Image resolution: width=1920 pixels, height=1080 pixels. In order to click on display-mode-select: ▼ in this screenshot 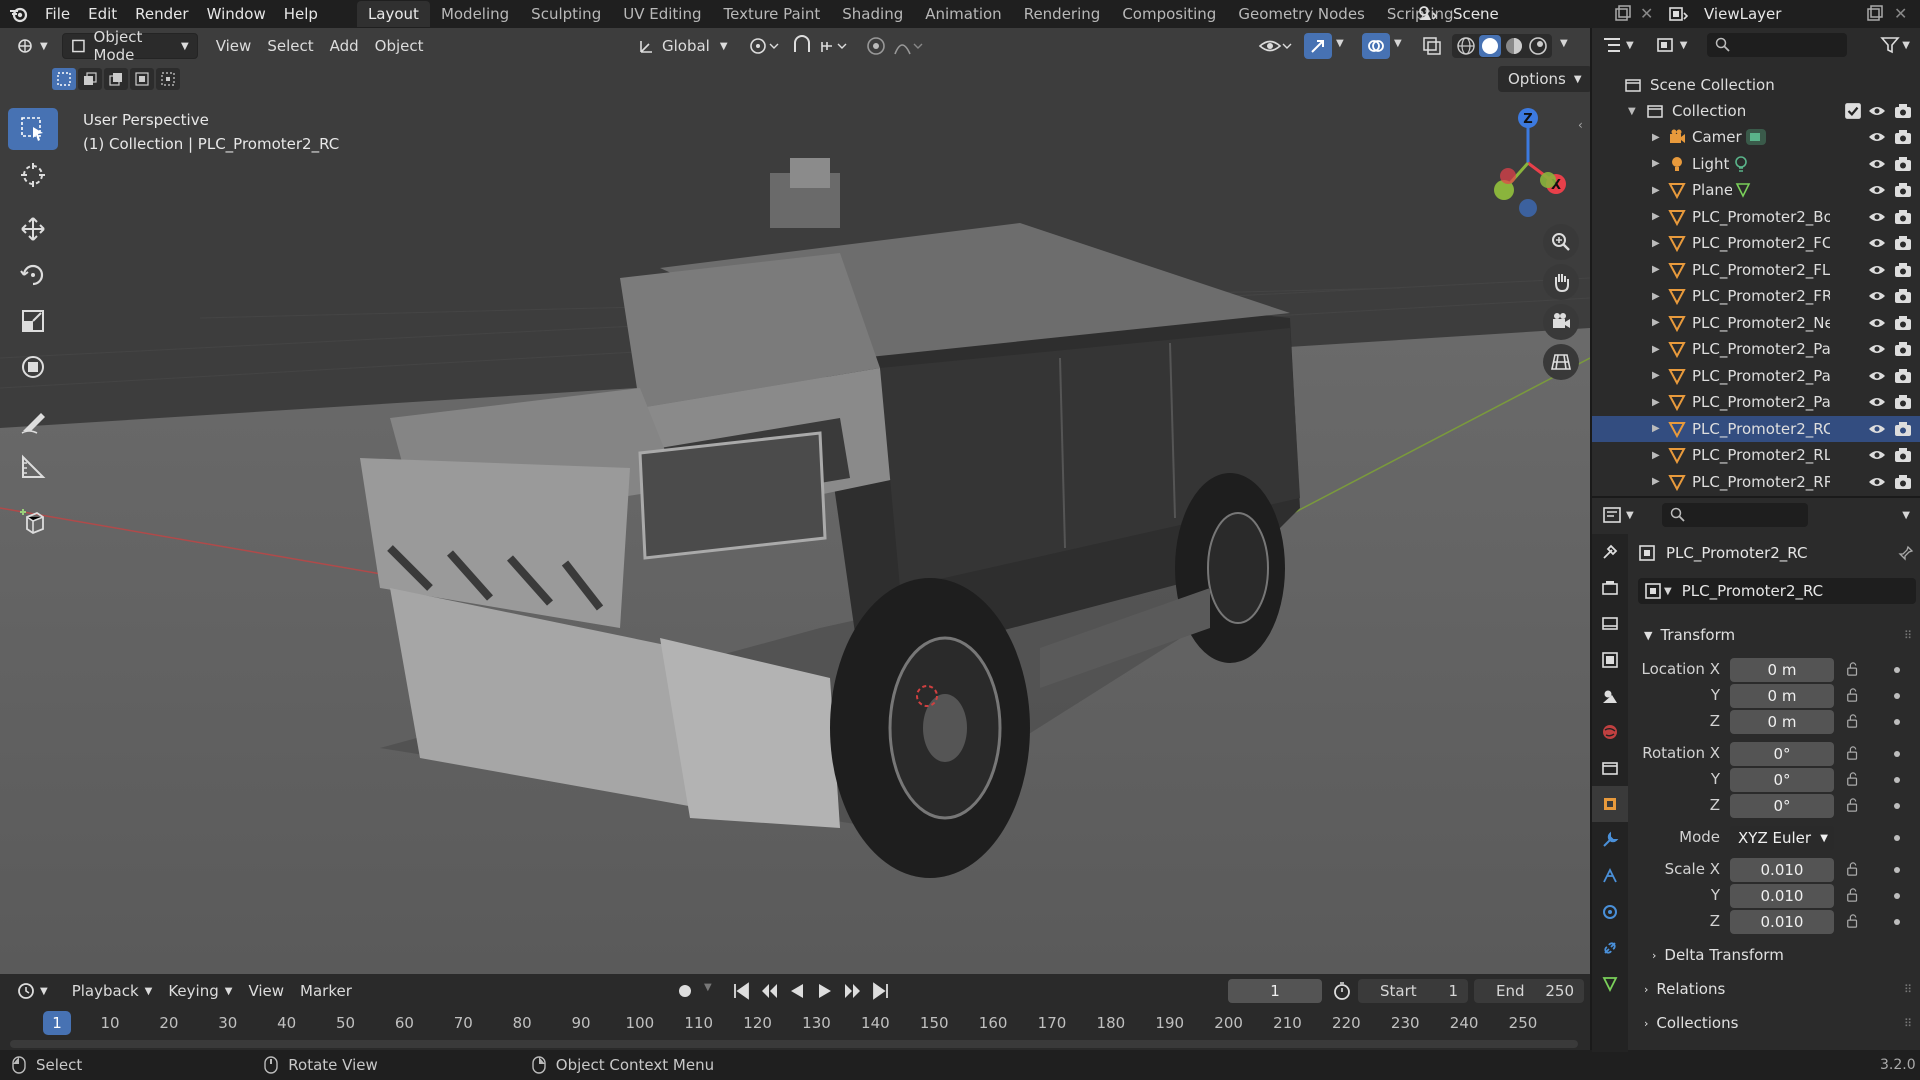, I will do `click(1671, 45)`.